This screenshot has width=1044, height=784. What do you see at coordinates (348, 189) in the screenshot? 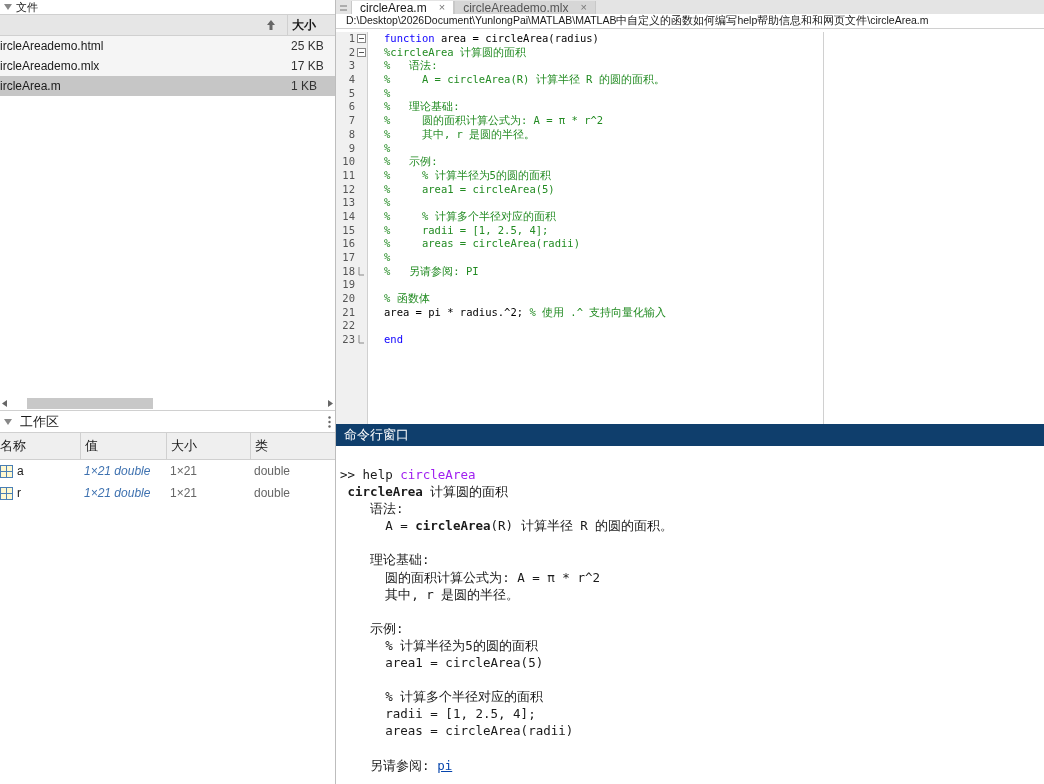
I see `line-number: 12` at bounding box center [348, 189].